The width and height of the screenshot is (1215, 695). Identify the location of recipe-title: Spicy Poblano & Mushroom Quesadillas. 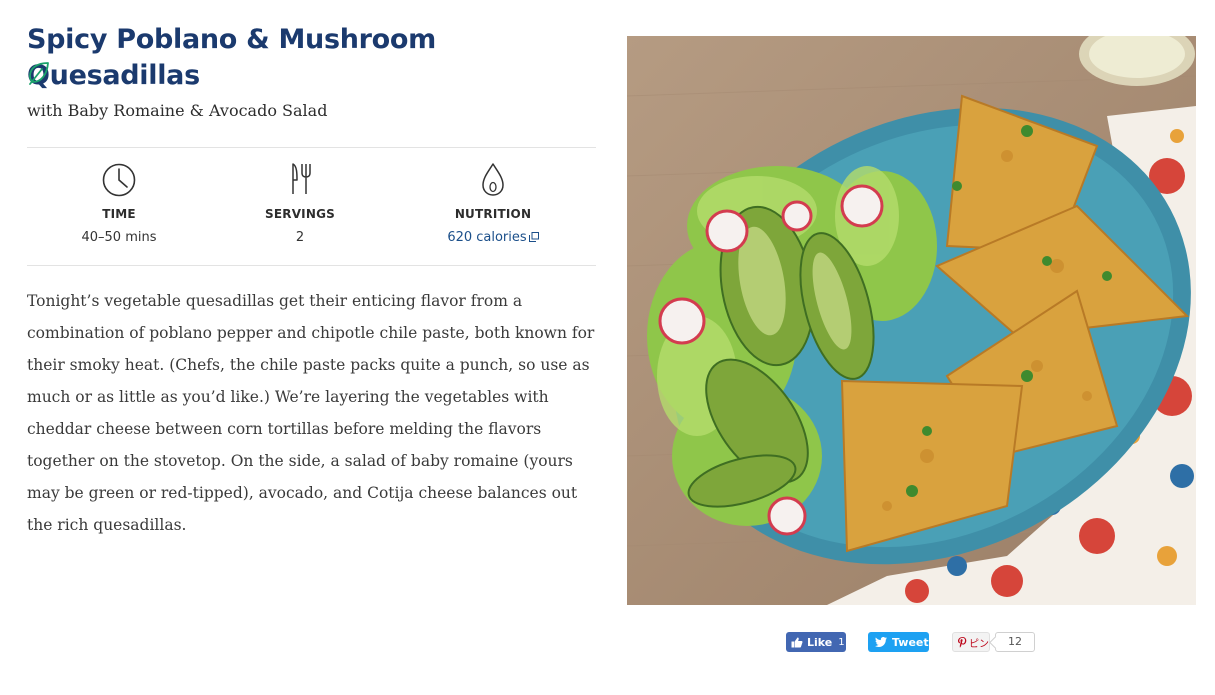
(232, 57).